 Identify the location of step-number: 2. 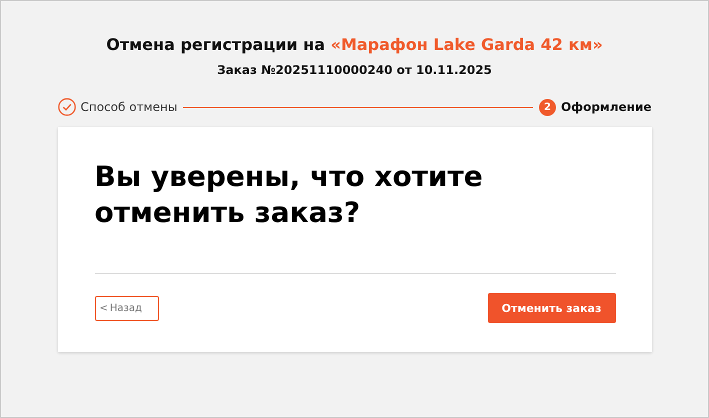
(547, 107).